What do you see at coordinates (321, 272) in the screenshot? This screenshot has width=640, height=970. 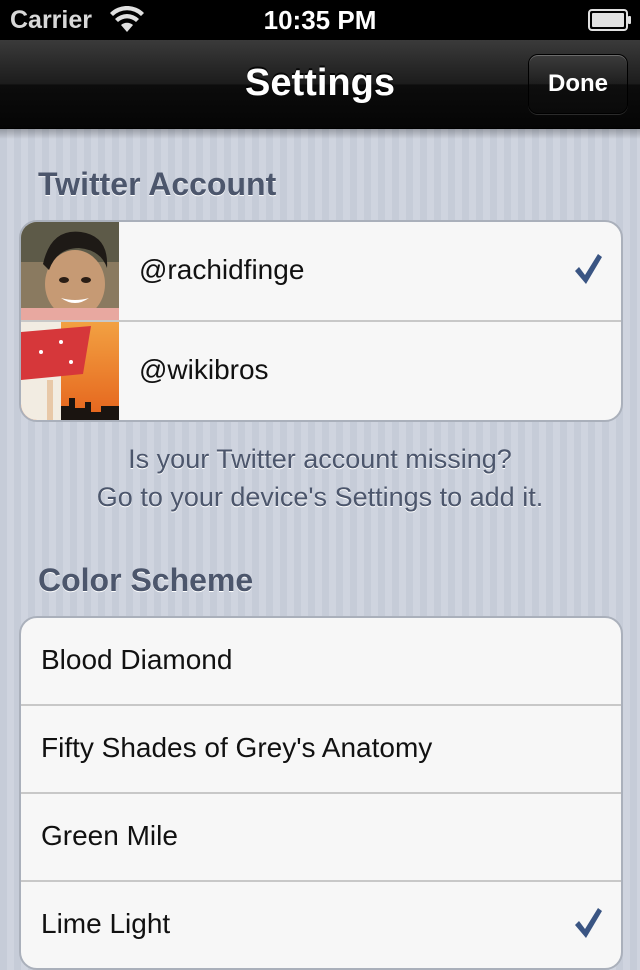 I see `account-row-rachidfinge: @rachidfinge` at bounding box center [321, 272].